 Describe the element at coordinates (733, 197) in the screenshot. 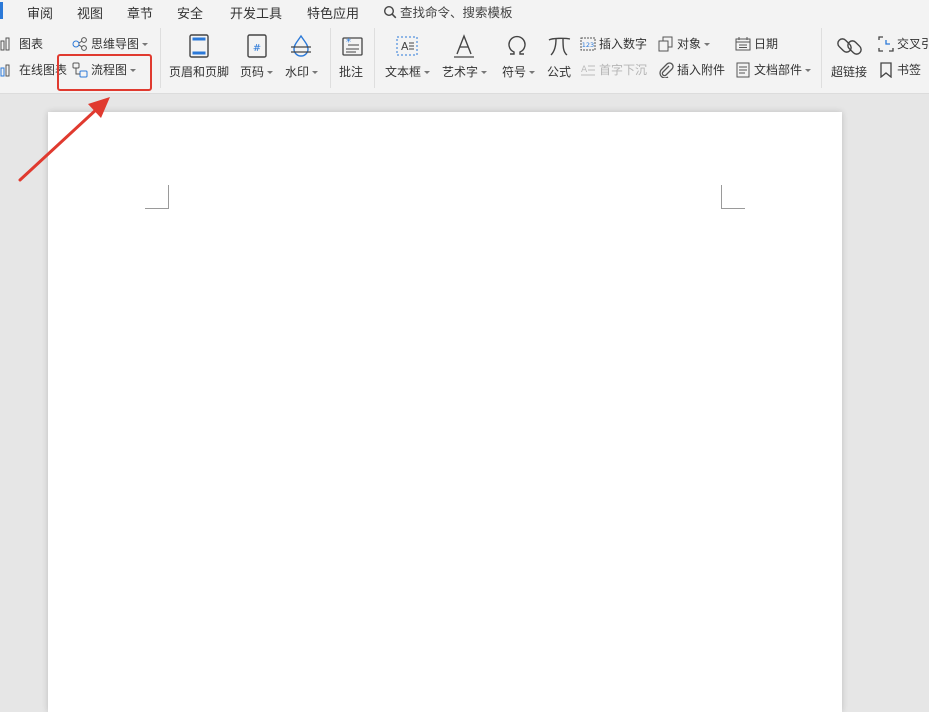

I see `margin-corner-top-right` at that location.